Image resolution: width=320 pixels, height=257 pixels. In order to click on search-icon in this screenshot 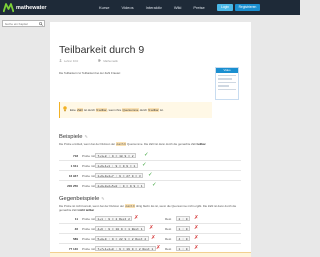, I will do `click(40, 24)`.